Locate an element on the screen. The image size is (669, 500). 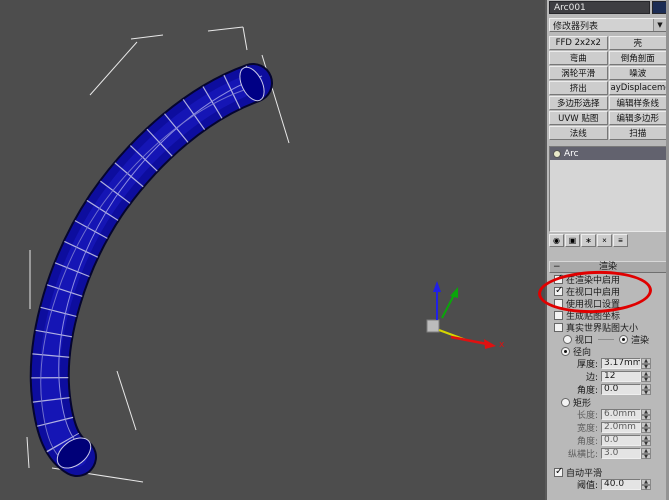
thickness-row: 厚度: 3.17mm ▲ ▼ is located at coordinates (608, 363).